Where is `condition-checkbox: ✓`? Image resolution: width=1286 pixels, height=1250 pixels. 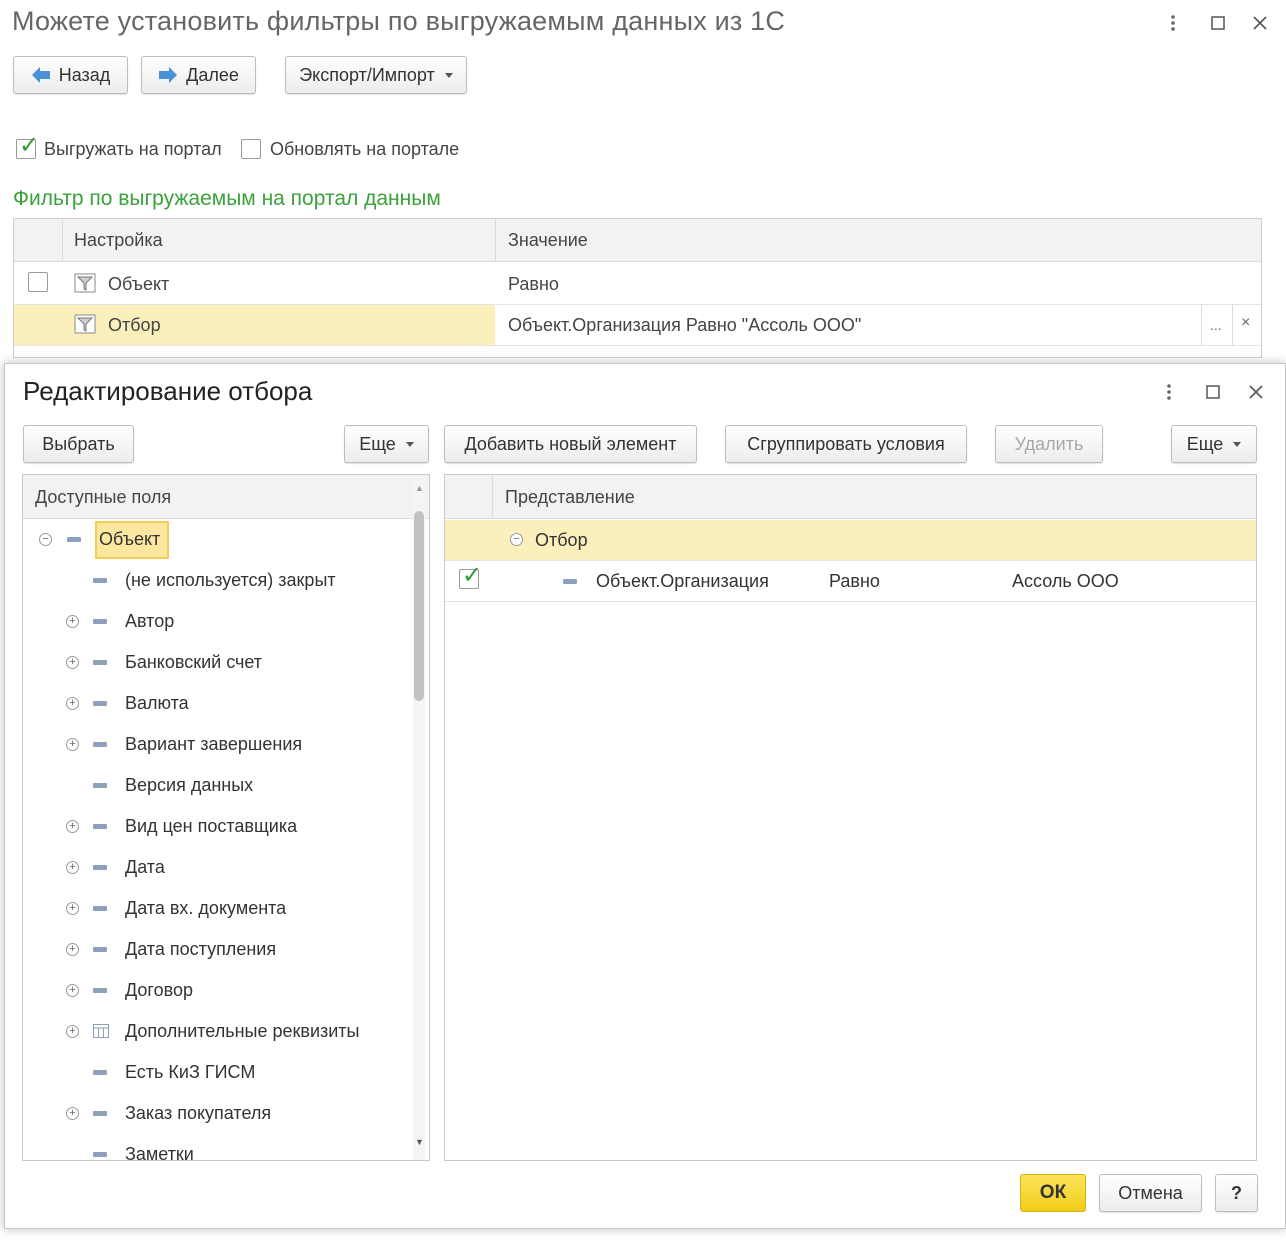 condition-checkbox: ✓ is located at coordinates (470, 576).